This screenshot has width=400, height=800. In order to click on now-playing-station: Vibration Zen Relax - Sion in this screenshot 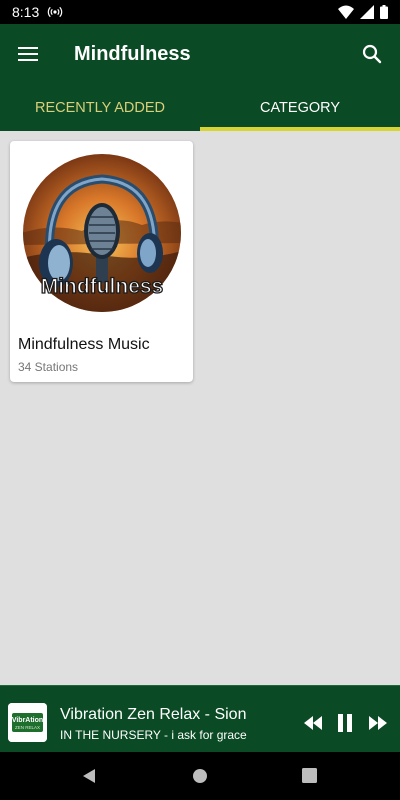, I will do `click(153, 714)`.